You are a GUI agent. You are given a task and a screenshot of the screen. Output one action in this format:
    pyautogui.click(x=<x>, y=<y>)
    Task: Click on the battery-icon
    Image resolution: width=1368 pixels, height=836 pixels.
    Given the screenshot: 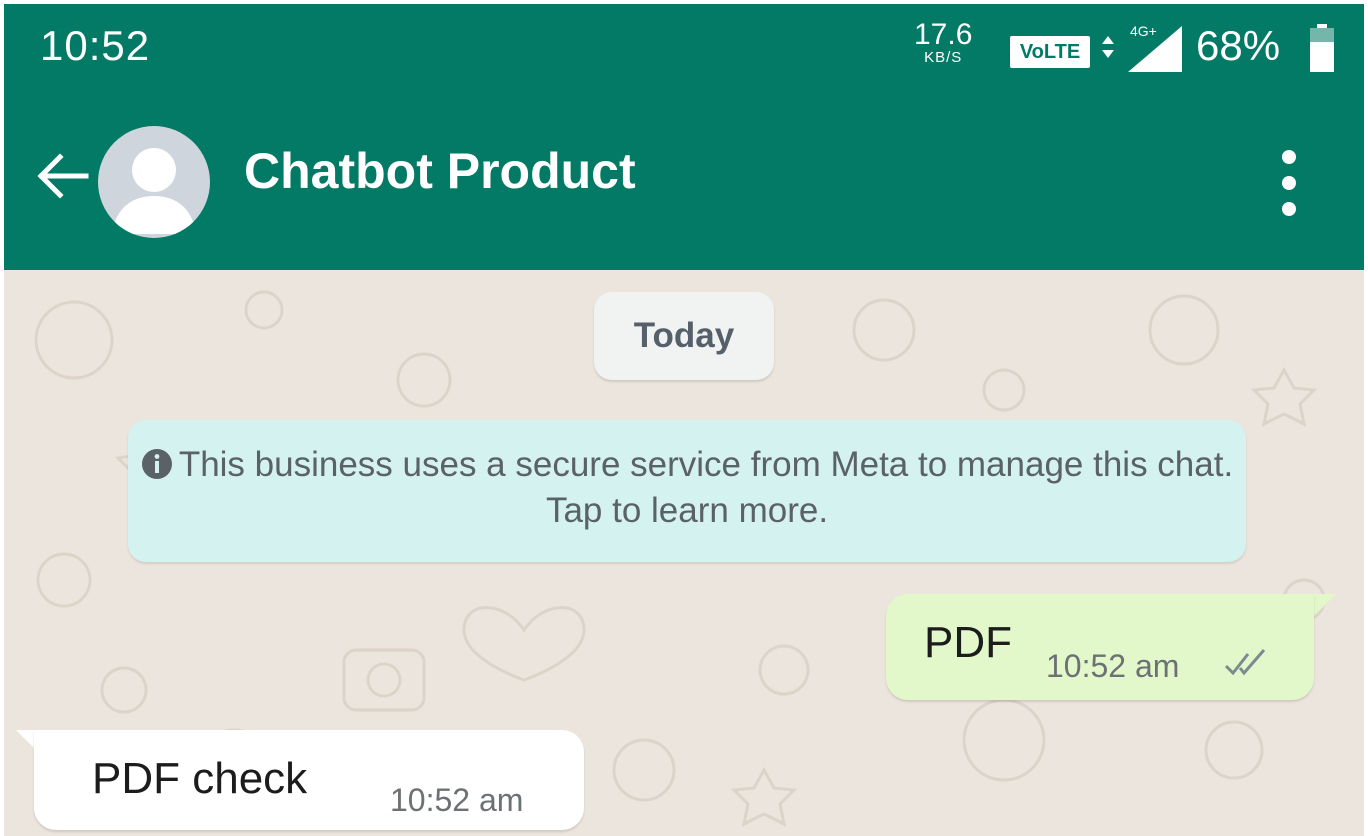 What is the action you would take?
    pyautogui.click(x=1322, y=48)
    